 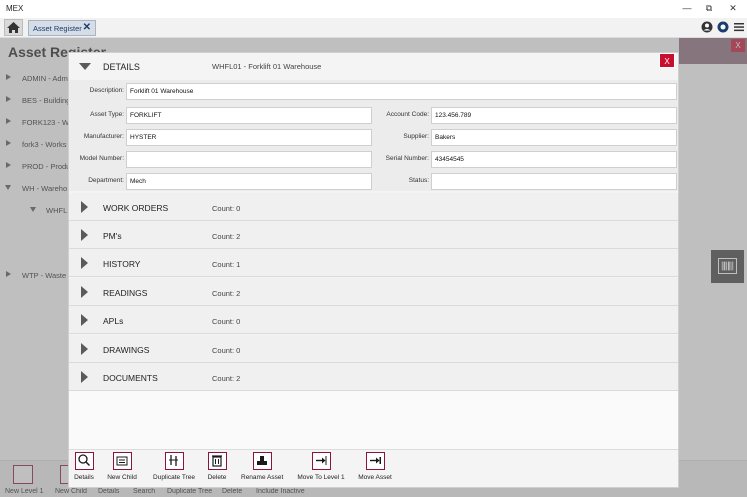 I want to click on tab-label: Asset Register, so click(x=57, y=28).